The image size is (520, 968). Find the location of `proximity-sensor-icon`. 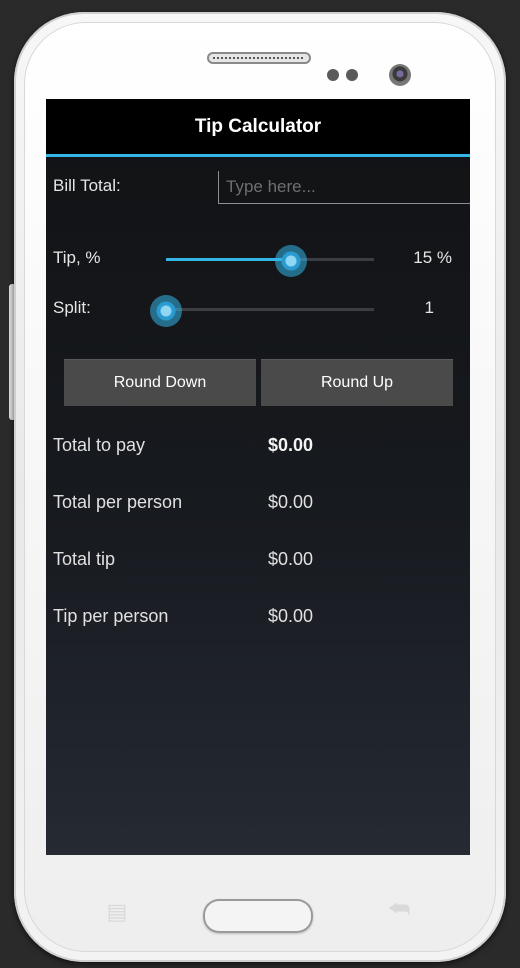

proximity-sensor-icon is located at coordinates (333, 75).